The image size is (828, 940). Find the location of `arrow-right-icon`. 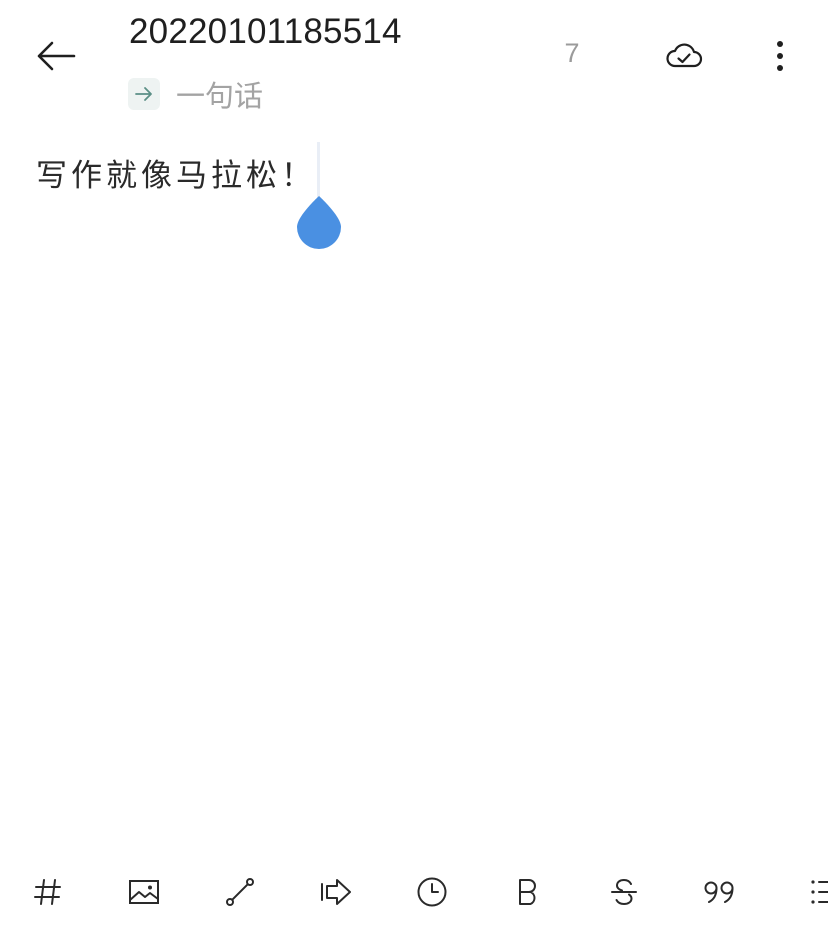

arrow-right-icon is located at coordinates (143, 94).